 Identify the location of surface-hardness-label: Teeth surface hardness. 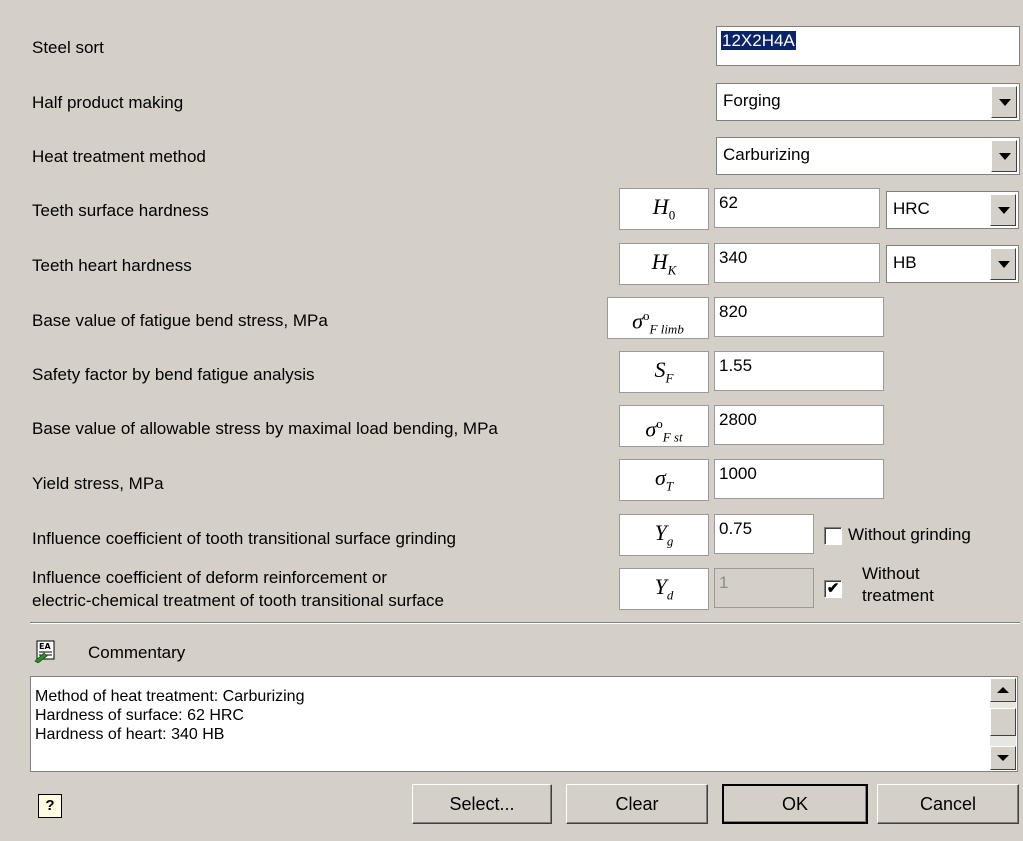
(120, 210).